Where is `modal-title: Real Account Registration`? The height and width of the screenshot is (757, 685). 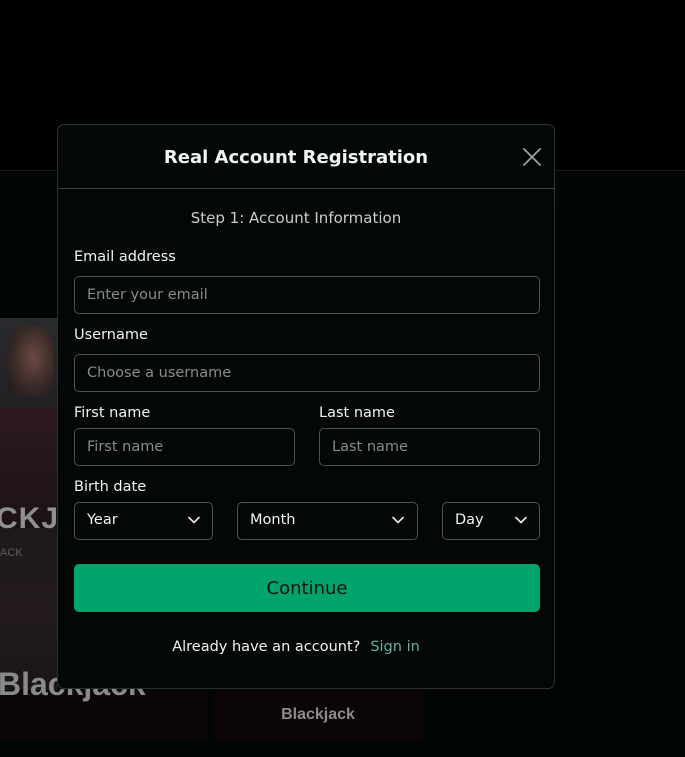 modal-title: Real Account Registration is located at coordinates (296, 157).